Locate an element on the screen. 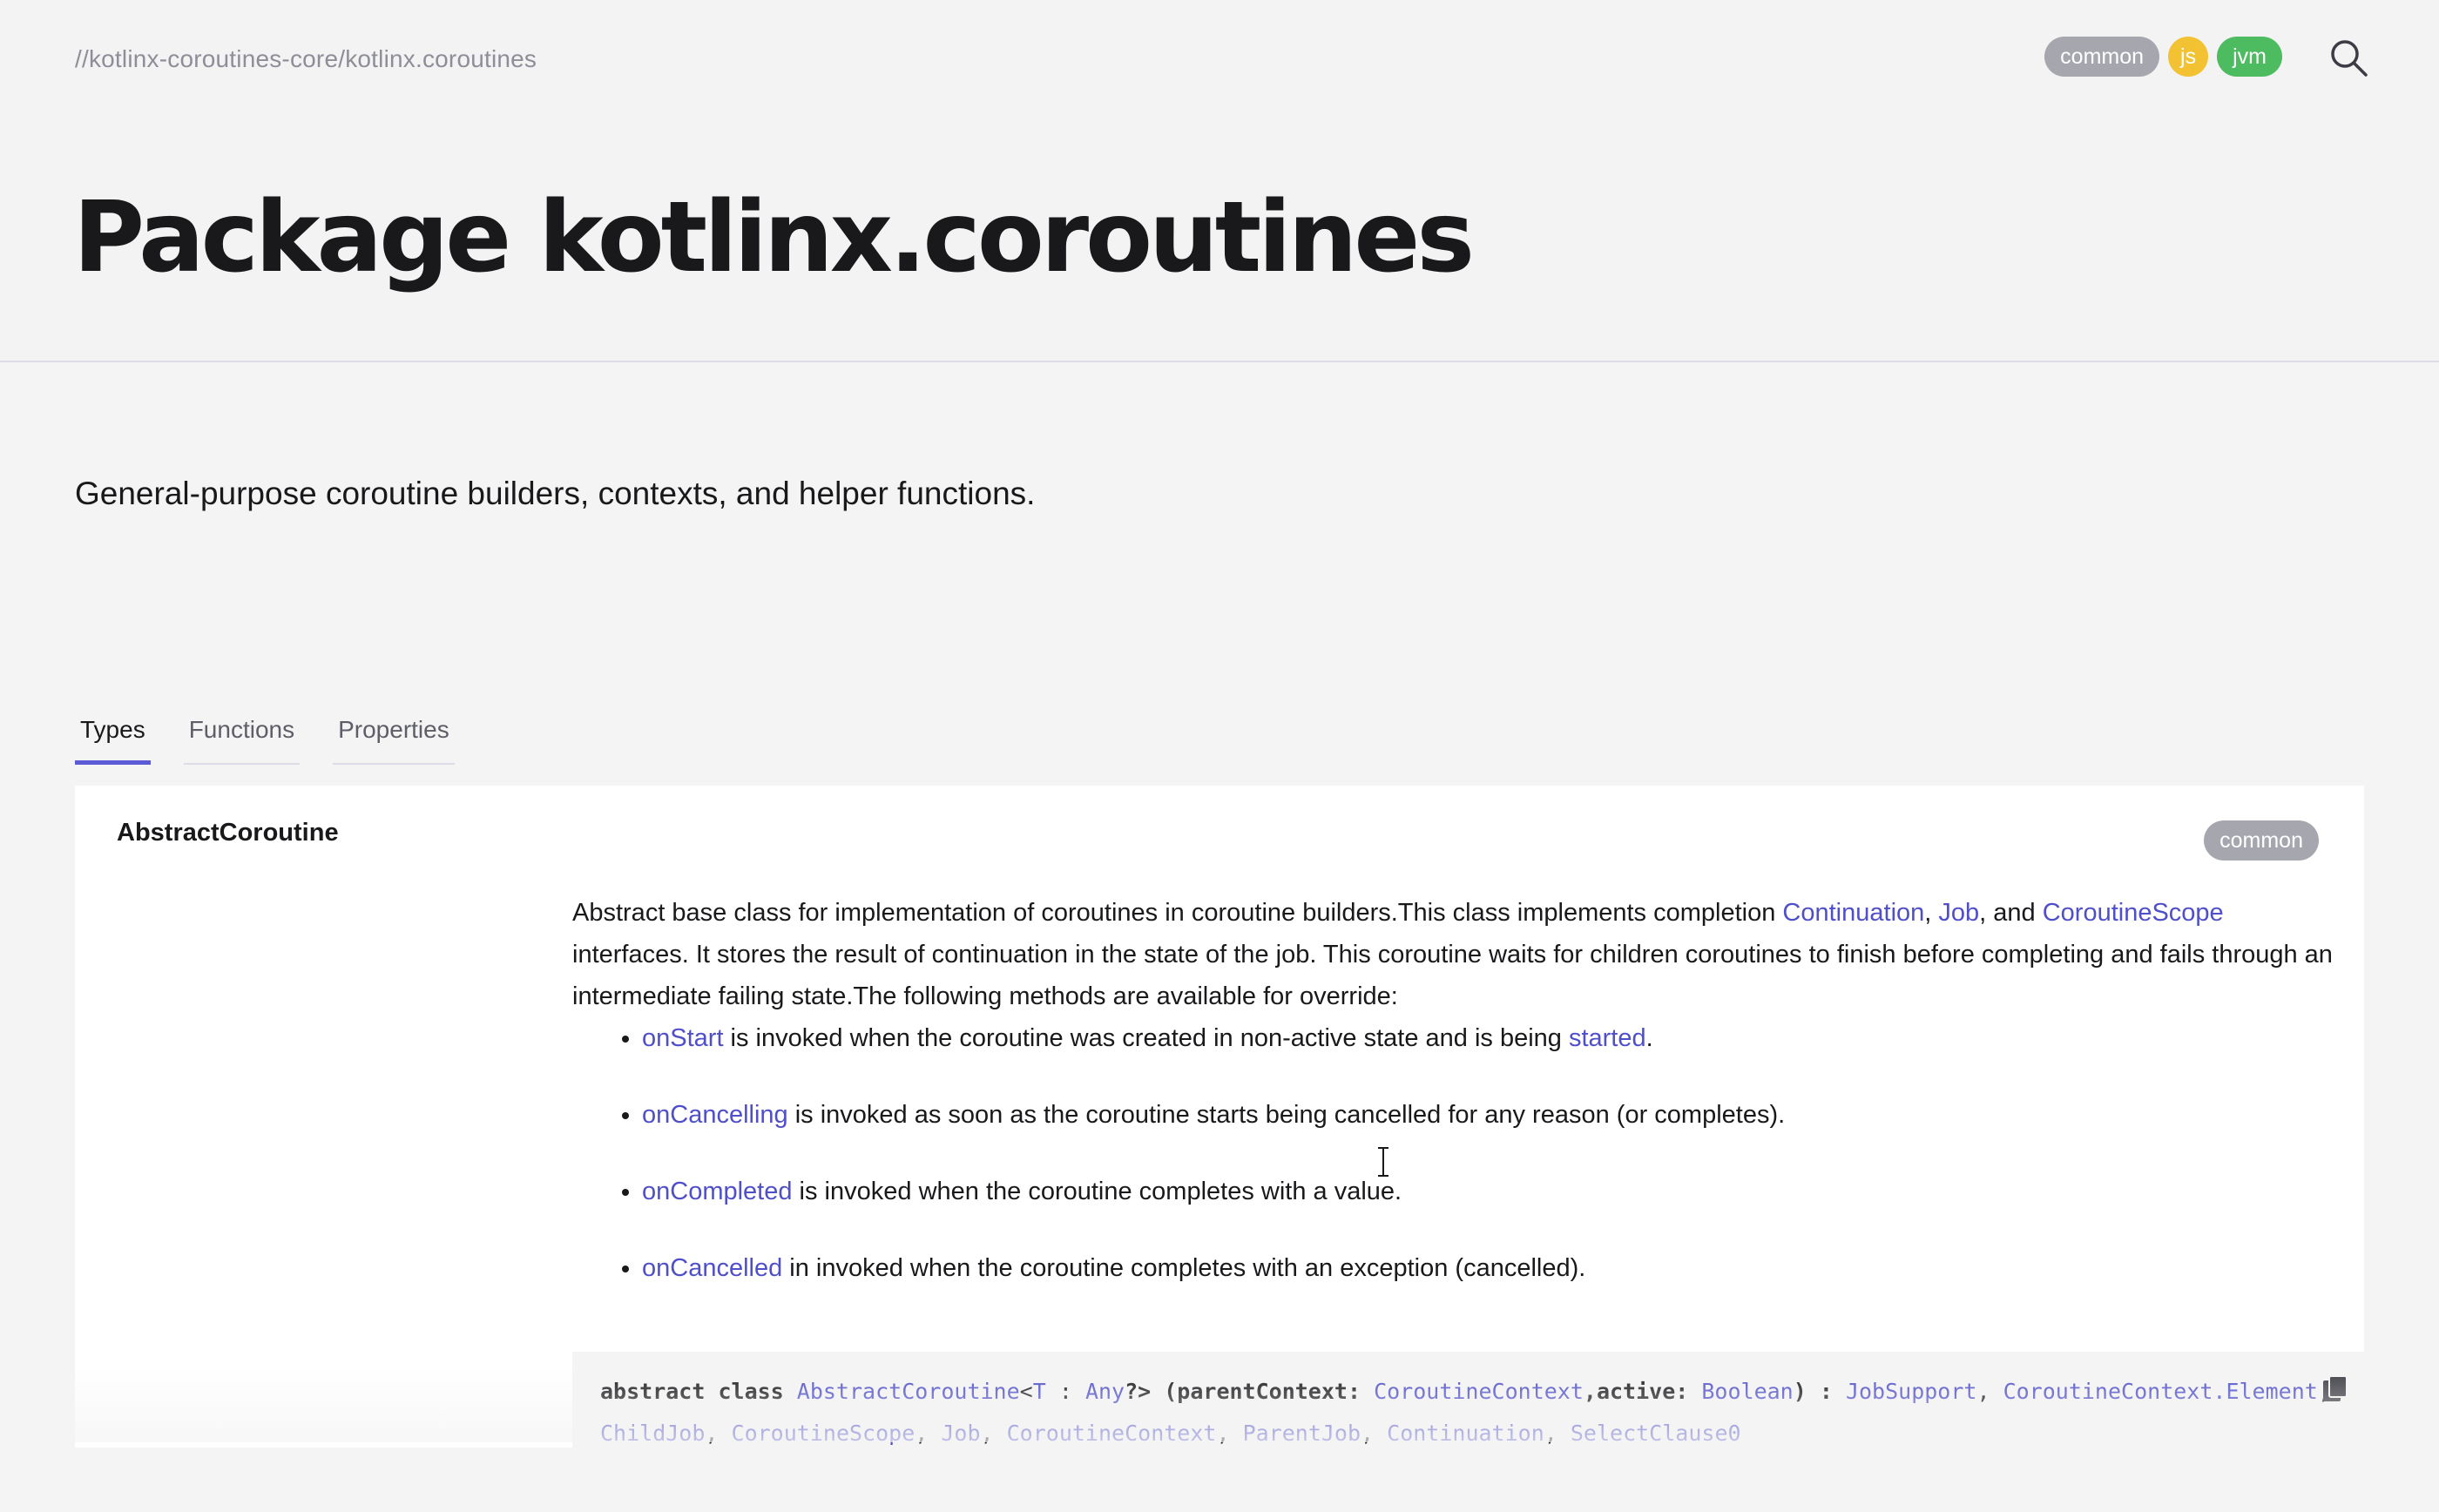 This screenshot has height=1512, width=2439. punct: ?> (parentContext: is located at coordinates (1250, 1391).